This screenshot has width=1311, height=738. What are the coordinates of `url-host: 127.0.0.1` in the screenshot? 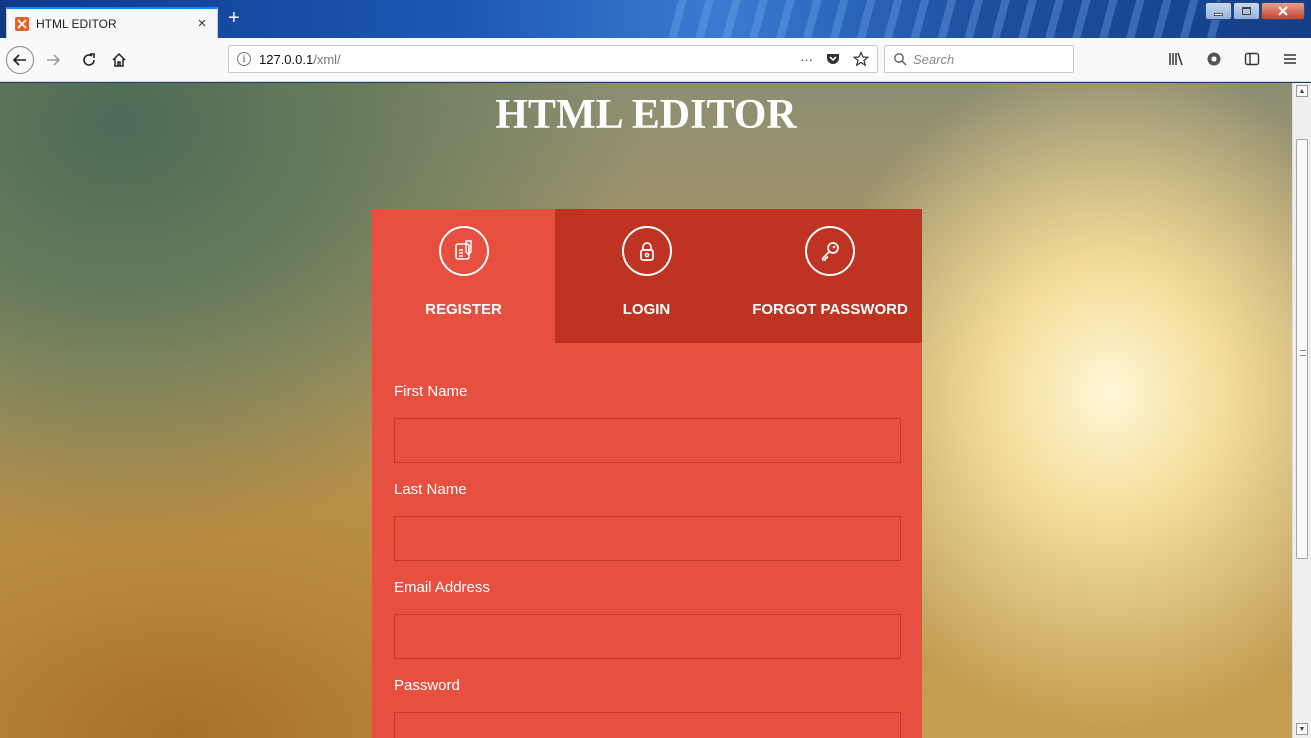 It's located at (286, 59).